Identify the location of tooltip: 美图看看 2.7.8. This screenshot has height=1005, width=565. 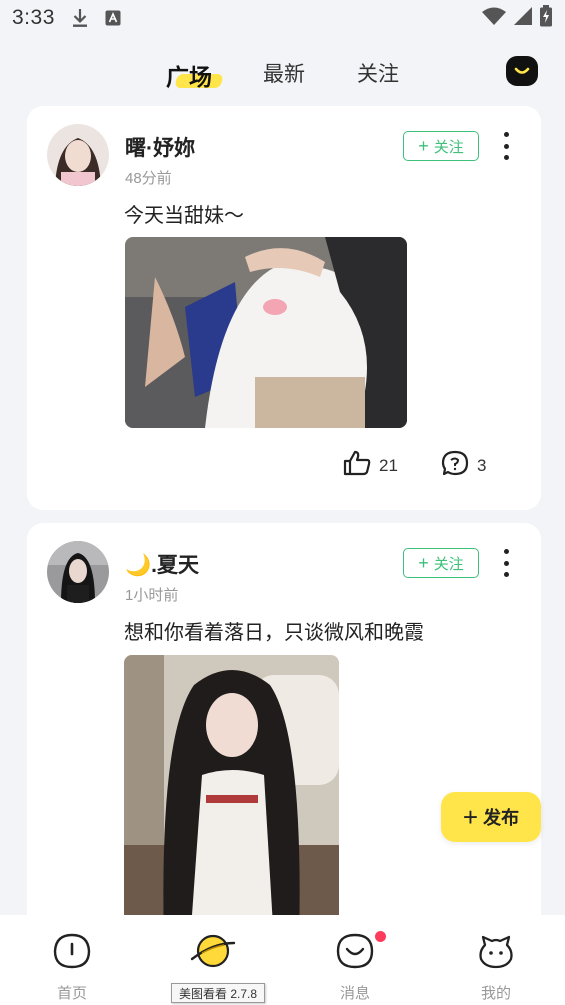
(218, 993).